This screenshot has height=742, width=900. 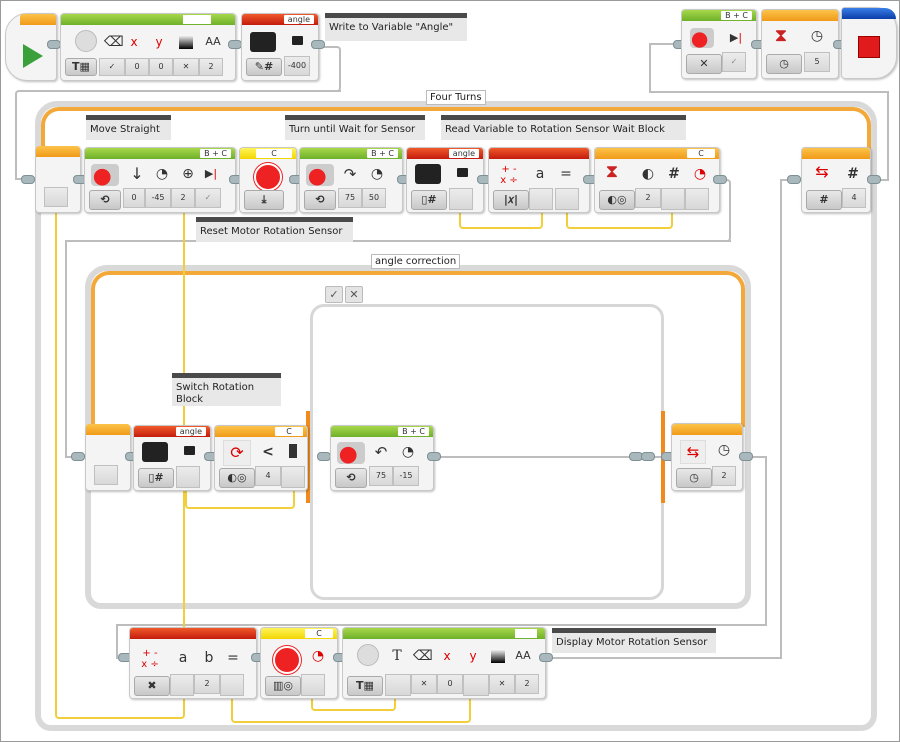 I want to click on param-b: 2, so click(x=207, y=684).